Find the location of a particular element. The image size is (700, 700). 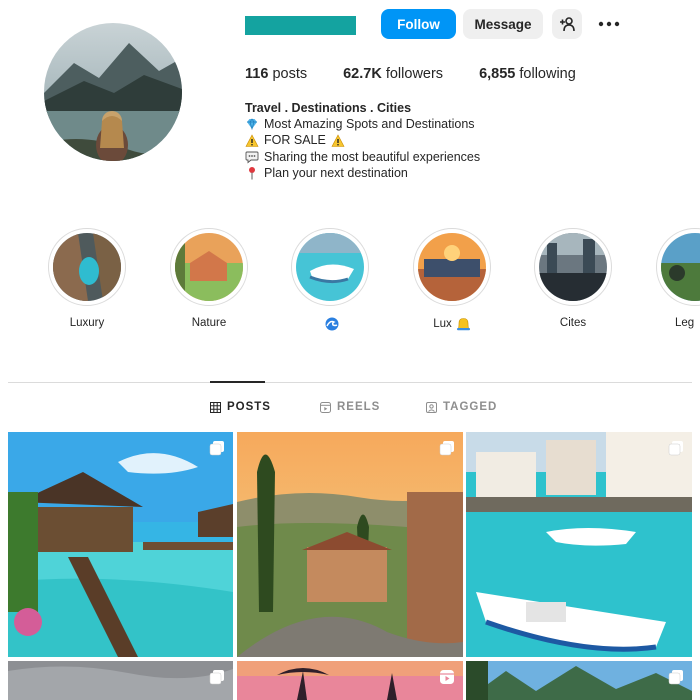

highlight-label: Nature is located at coordinates (209, 323).